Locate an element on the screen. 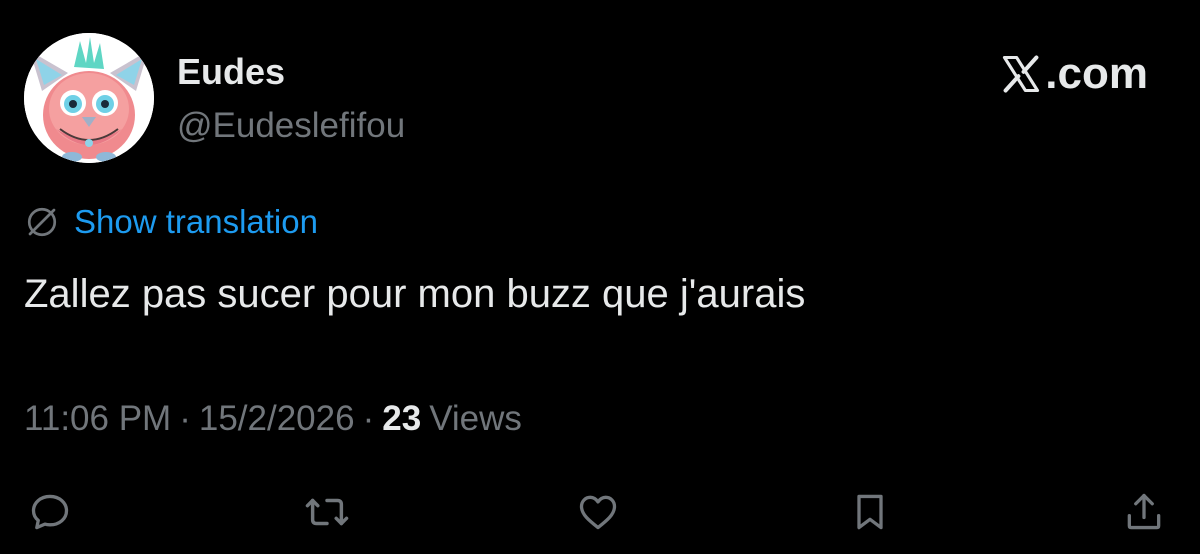 Image resolution: width=1200 pixels, height=554 pixels. author-display-name: Eudes is located at coordinates (231, 72).